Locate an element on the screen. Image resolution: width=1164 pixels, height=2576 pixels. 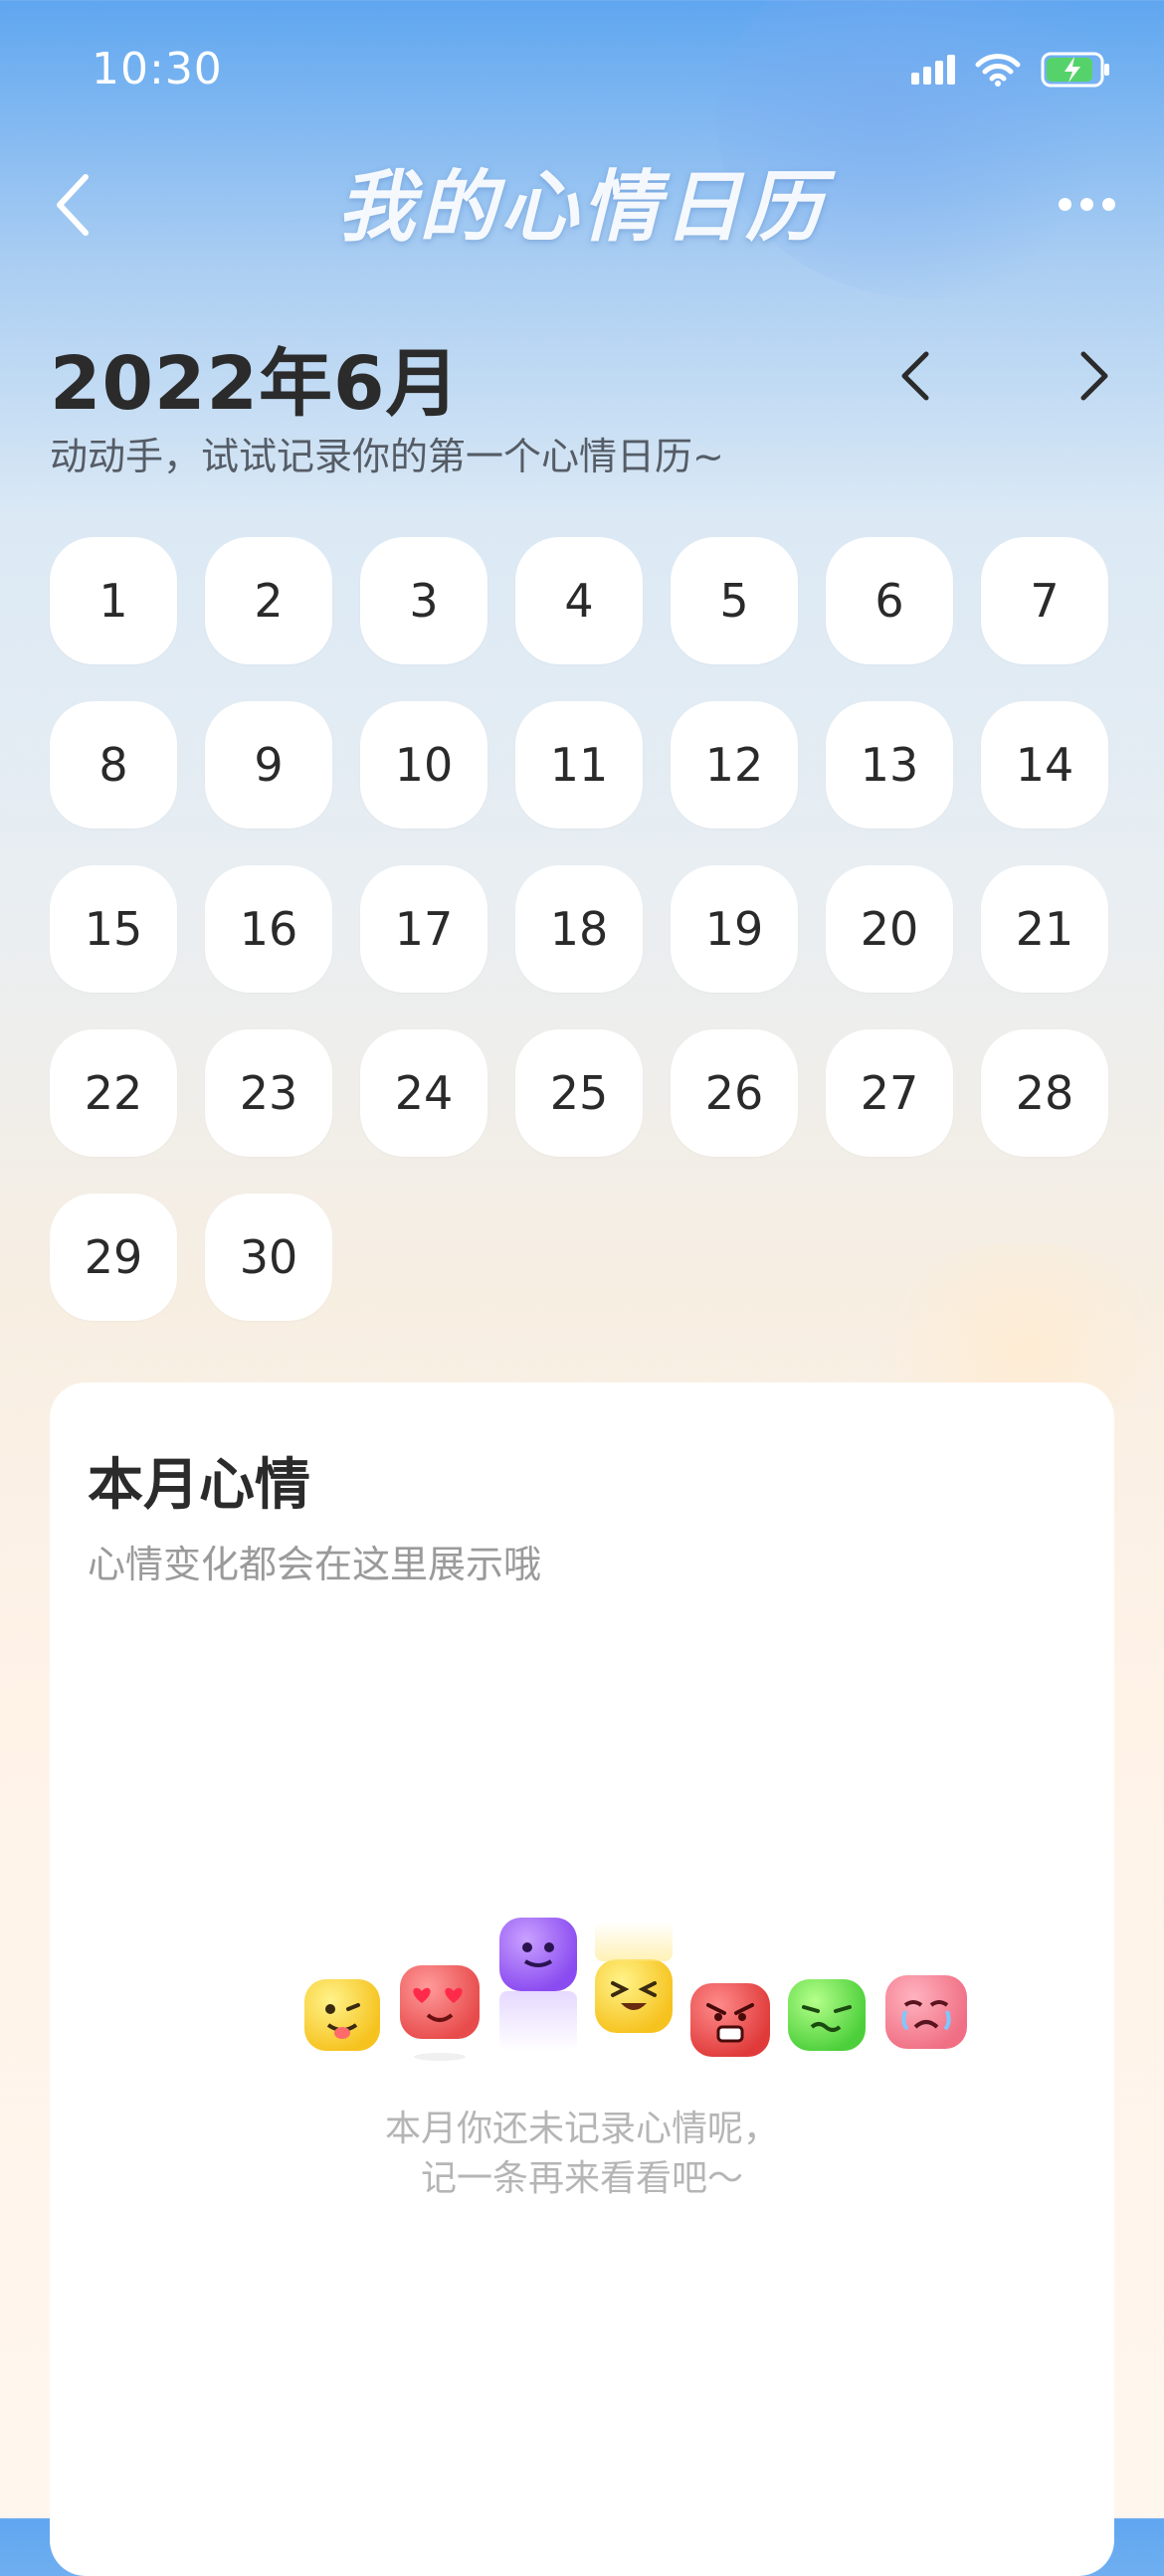
calendar-day-9: 9 is located at coordinates (268, 764).